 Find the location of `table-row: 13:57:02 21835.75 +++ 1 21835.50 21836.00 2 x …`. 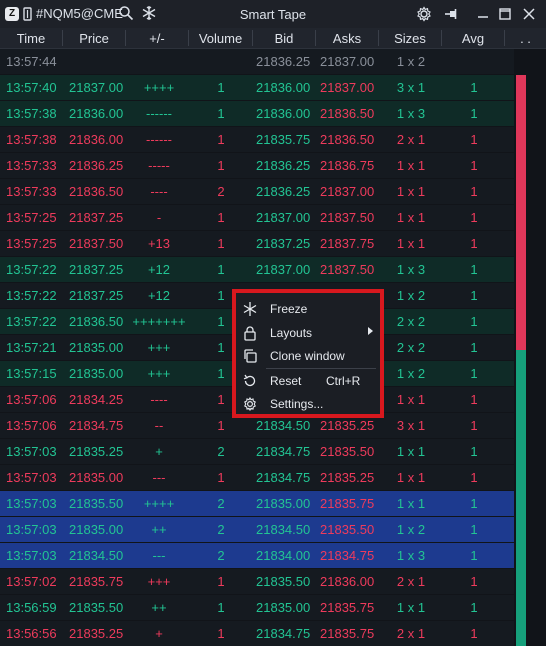

table-row: 13:57:02 21835.75 +++ 1 21835.50 21836.00 2 x … is located at coordinates (257, 581).